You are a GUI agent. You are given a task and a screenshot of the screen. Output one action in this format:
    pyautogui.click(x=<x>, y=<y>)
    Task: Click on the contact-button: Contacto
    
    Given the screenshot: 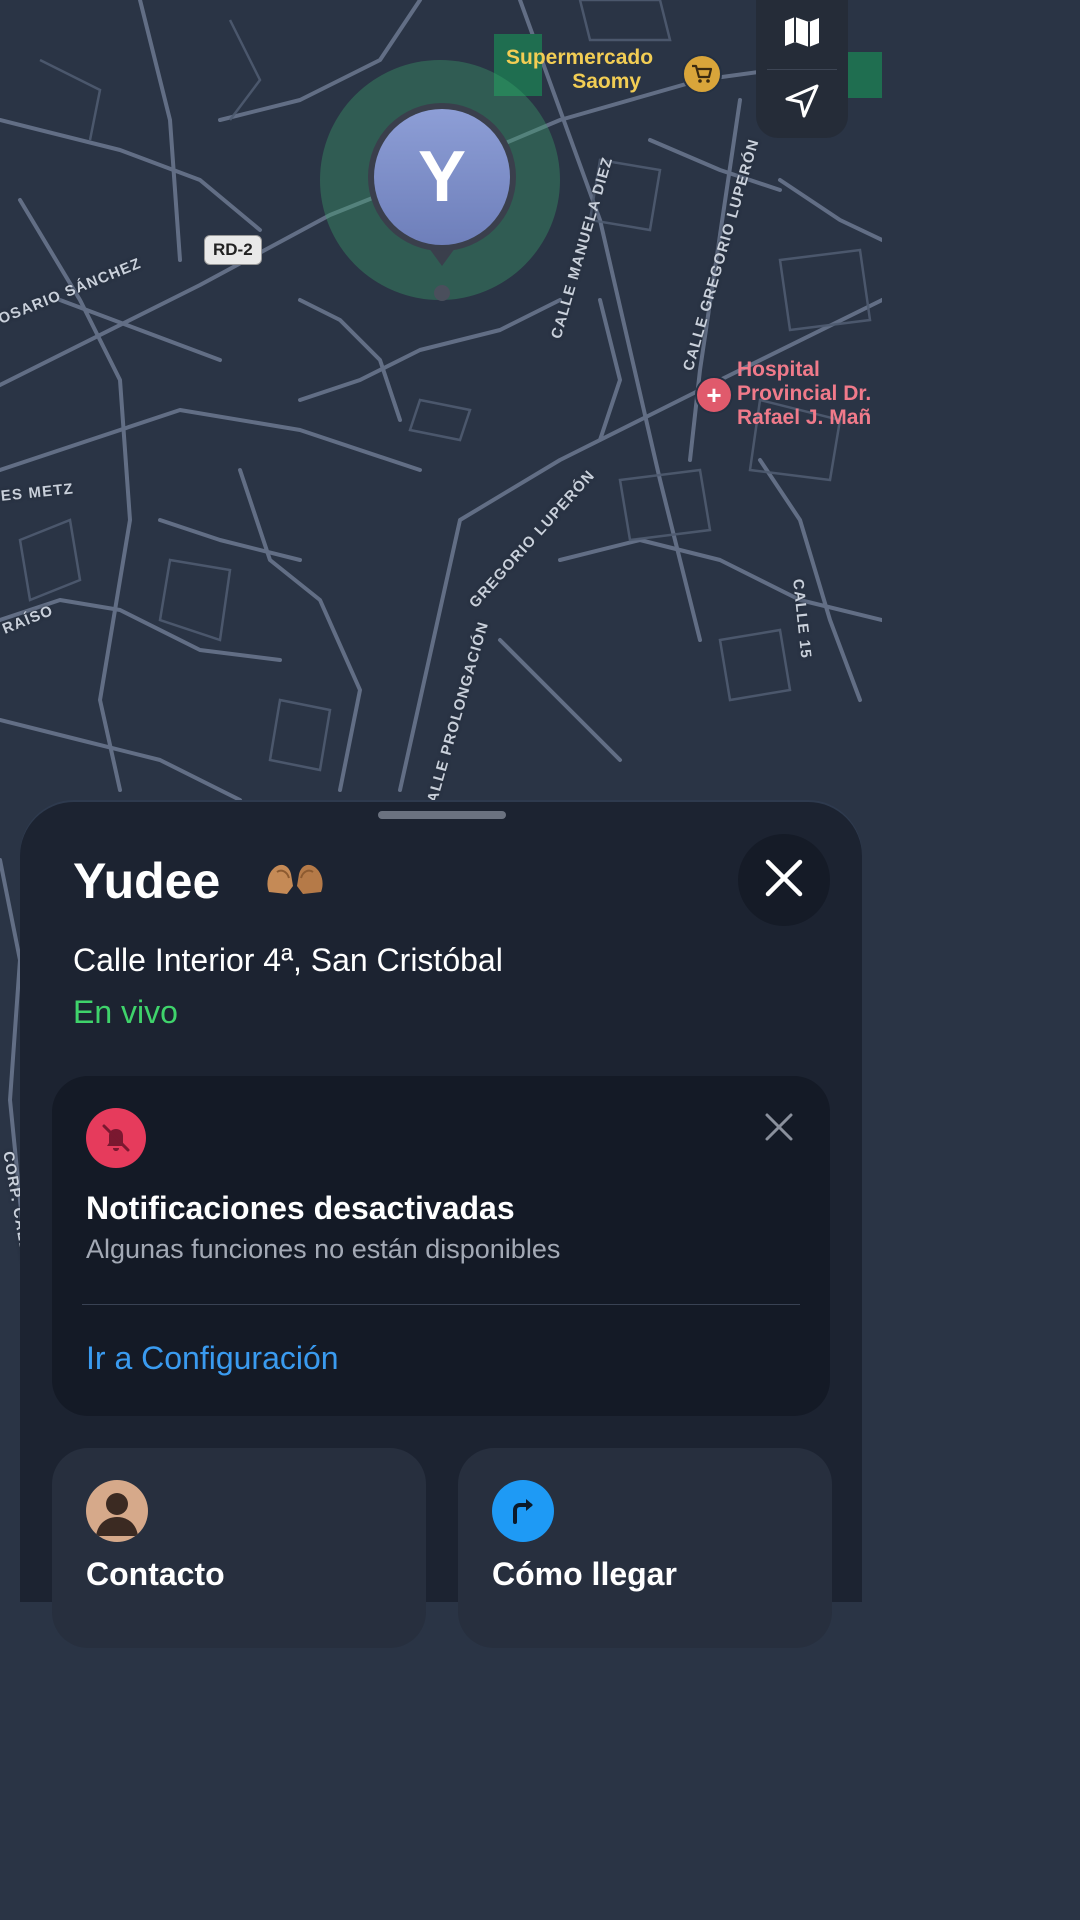 What is the action you would take?
    pyautogui.click(x=239, y=1548)
    